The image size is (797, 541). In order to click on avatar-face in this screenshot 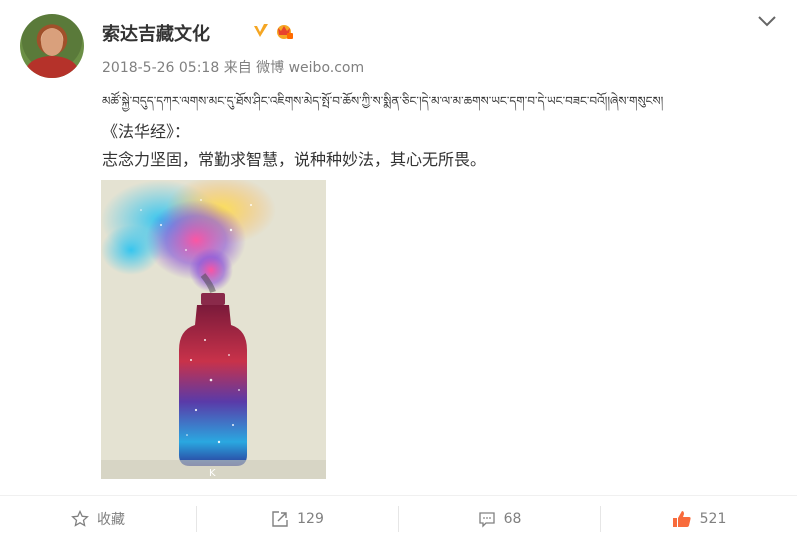, I will do `click(52, 42)`.